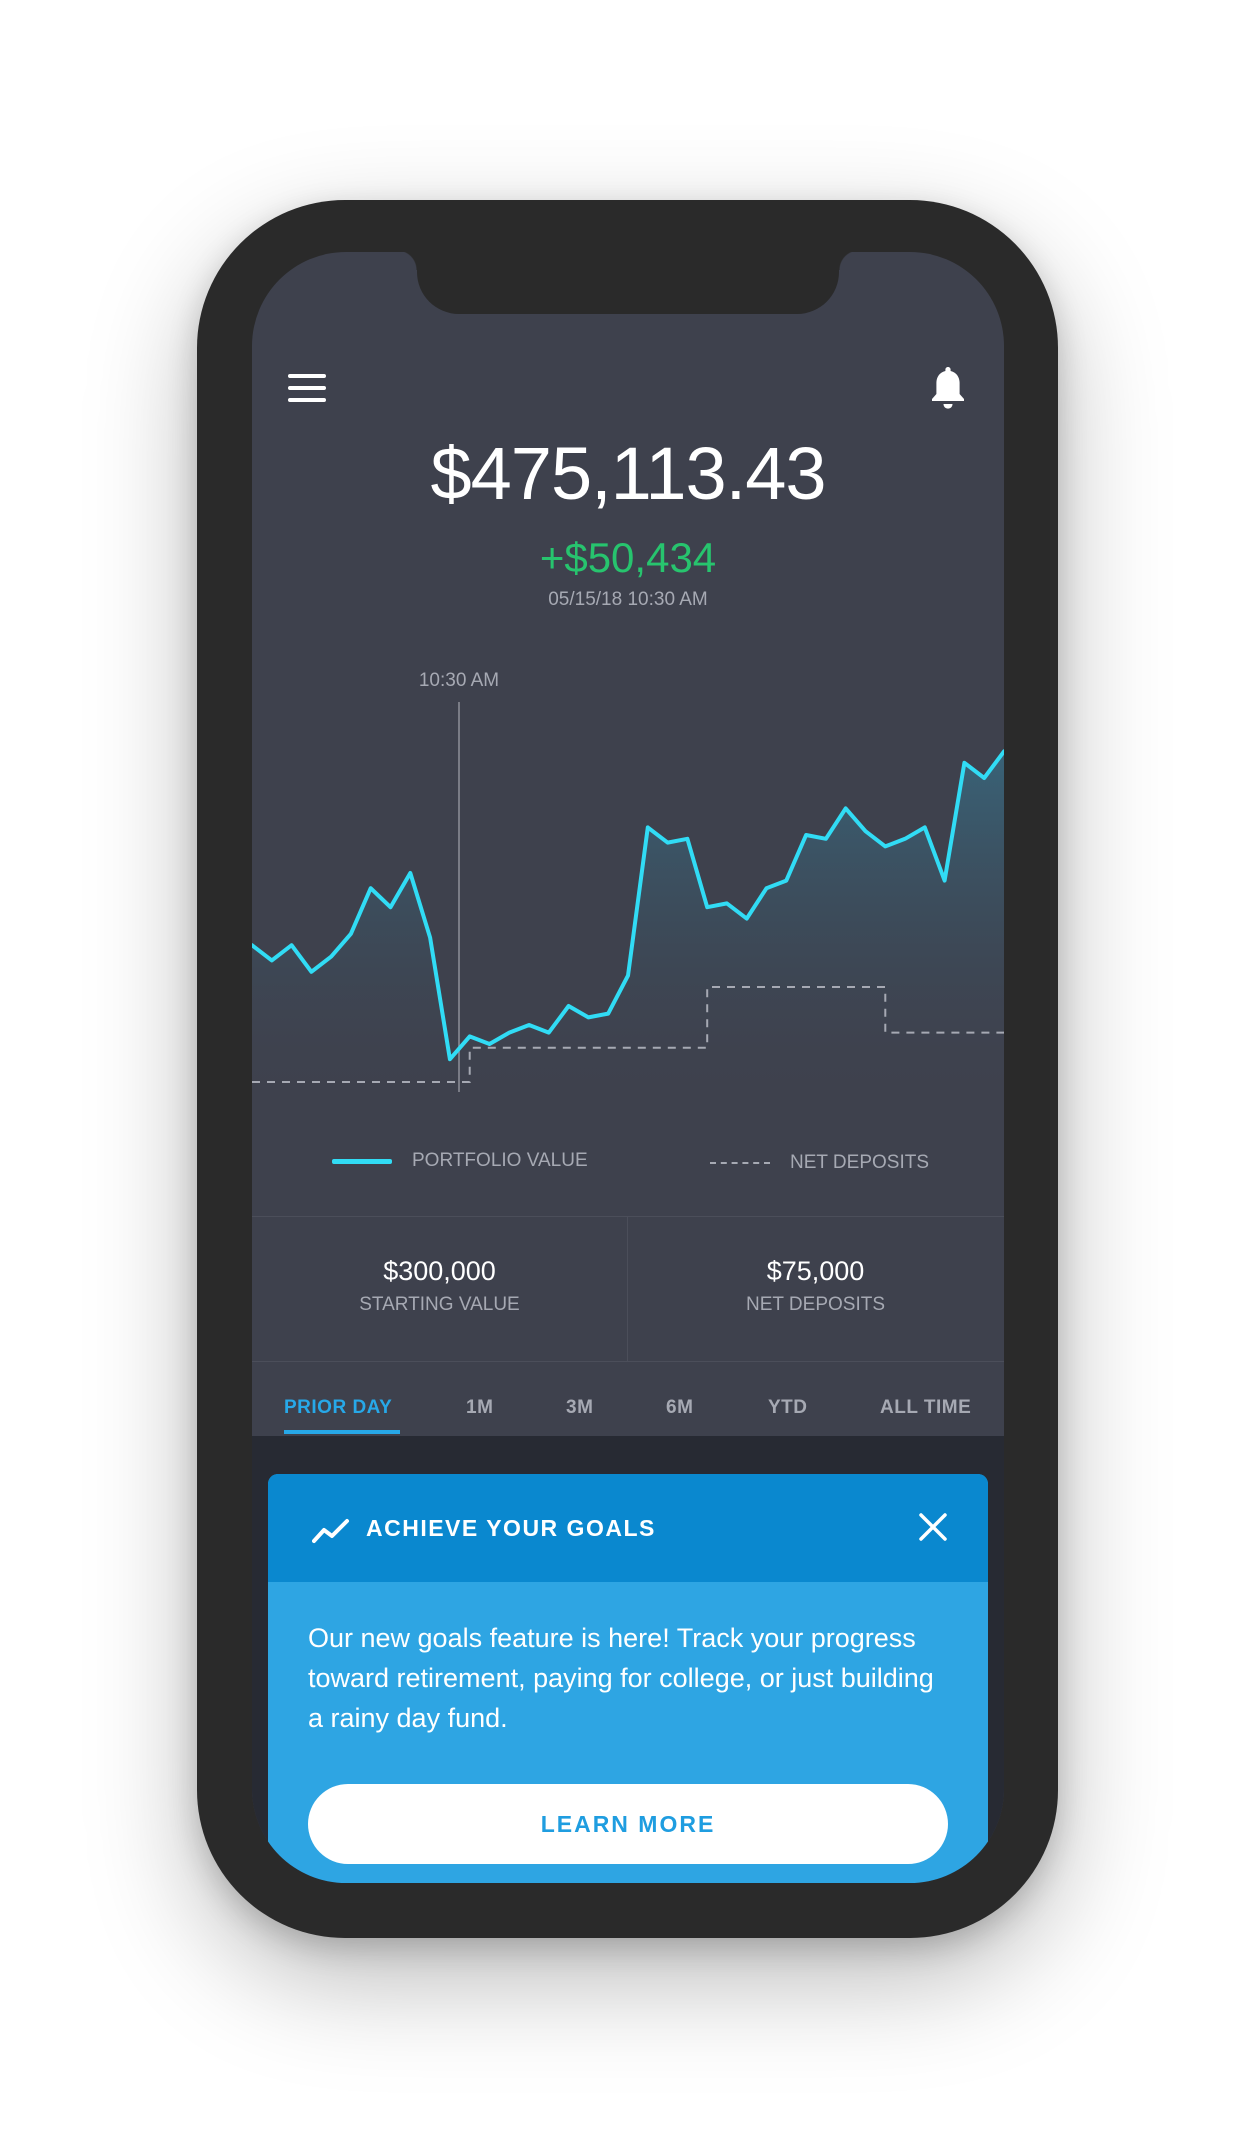 This screenshot has width=1258, height=2132. Describe the element at coordinates (439, 1271) in the screenshot. I see `starting-value: $300,000` at that location.